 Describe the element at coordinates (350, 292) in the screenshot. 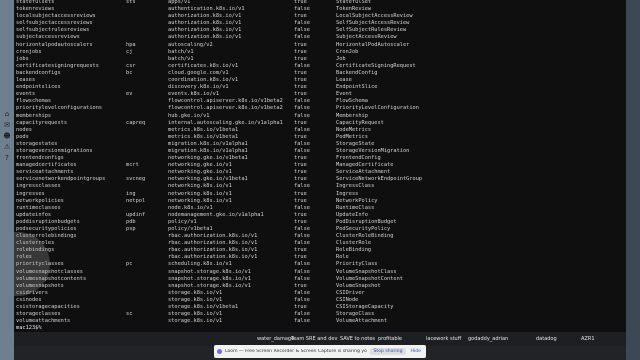

I see `terminal-cell: CSIDriver` at that location.